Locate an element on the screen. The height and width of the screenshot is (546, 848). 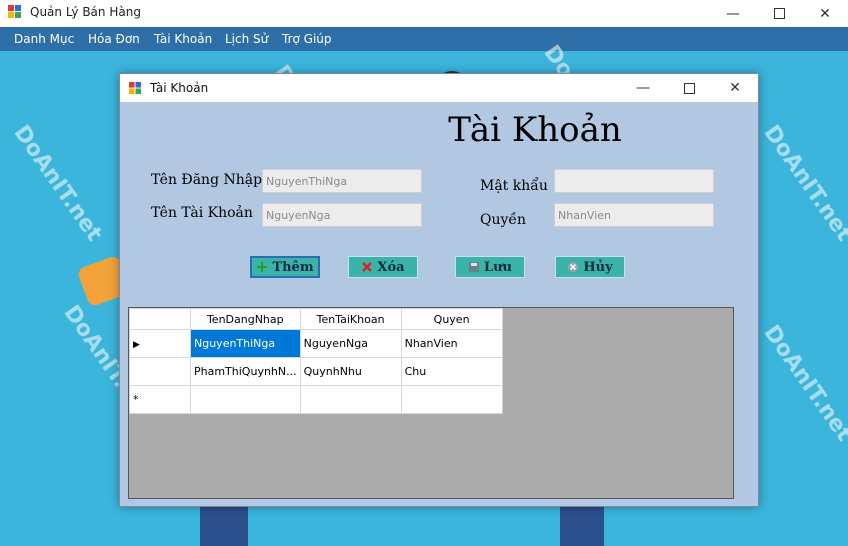
new-row-marker: * is located at coordinates (160, 399).